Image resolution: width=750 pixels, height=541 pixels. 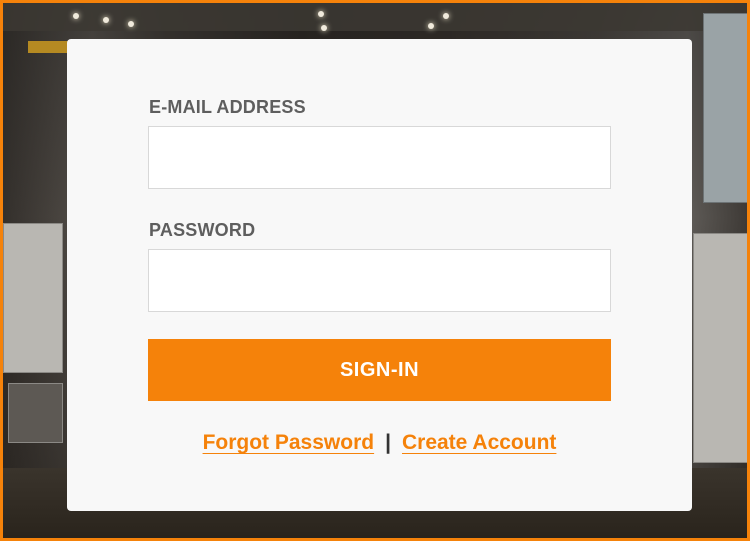 I want to click on forgot-password-link: Forgot Password, so click(x=289, y=442).